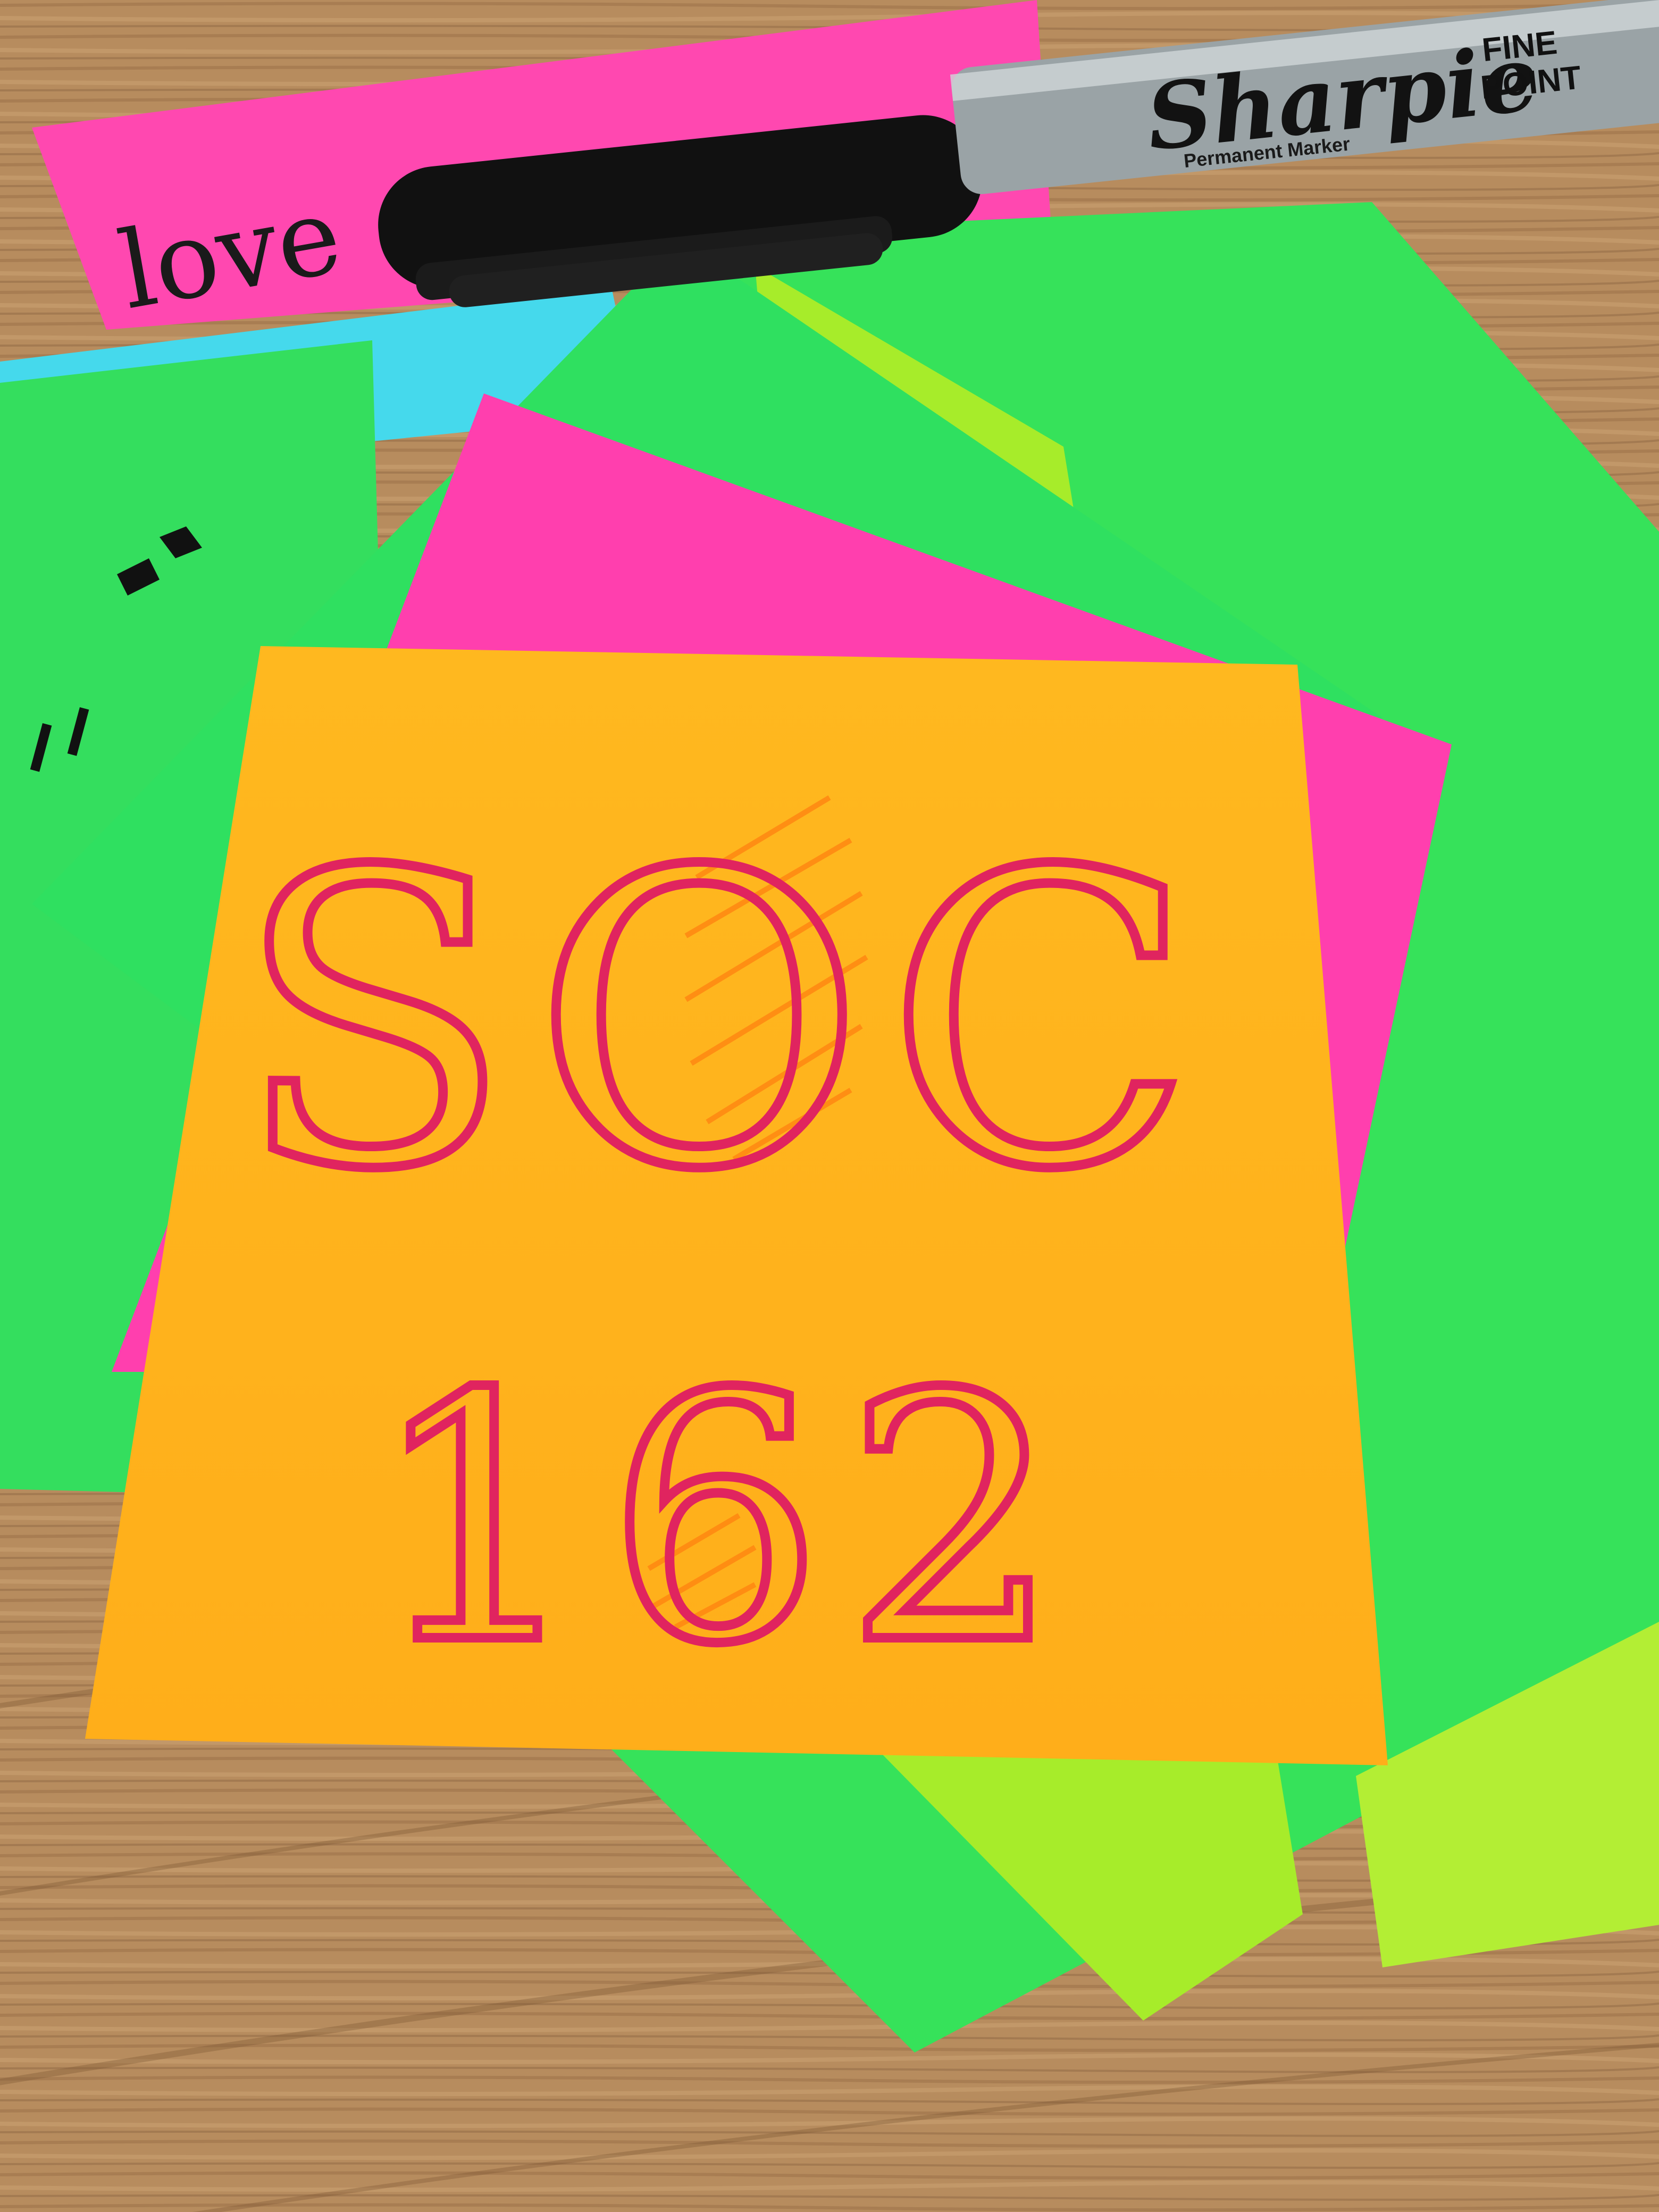 This screenshot has height=2212, width=1659. What do you see at coordinates (725, 1022) in the screenshot?
I see `note-text-line-1: SOC` at bounding box center [725, 1022].